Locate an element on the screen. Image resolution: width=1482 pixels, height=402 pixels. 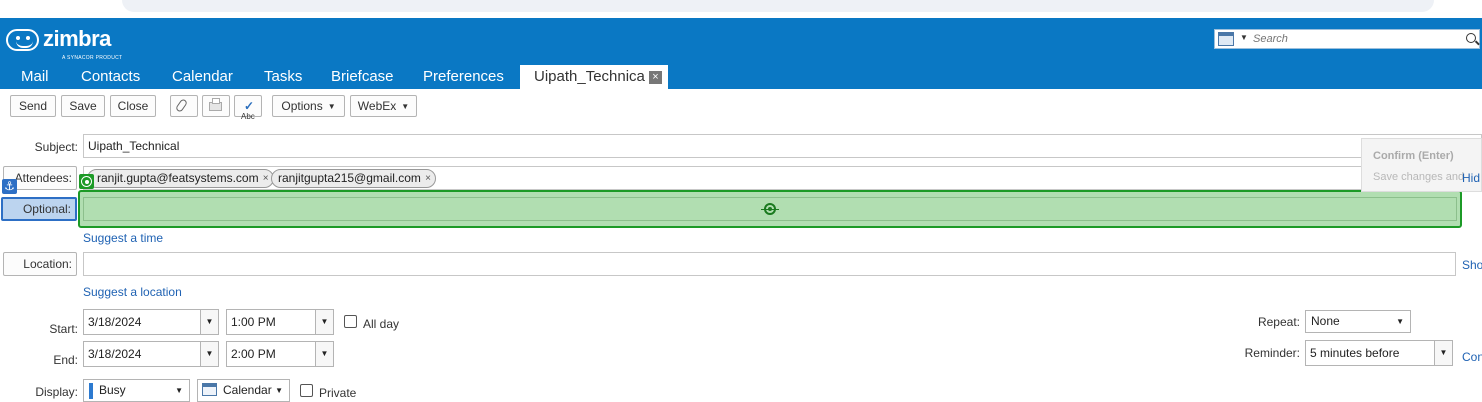
reminder-value: 5 minutes before is located at coordinates (1355, 353).